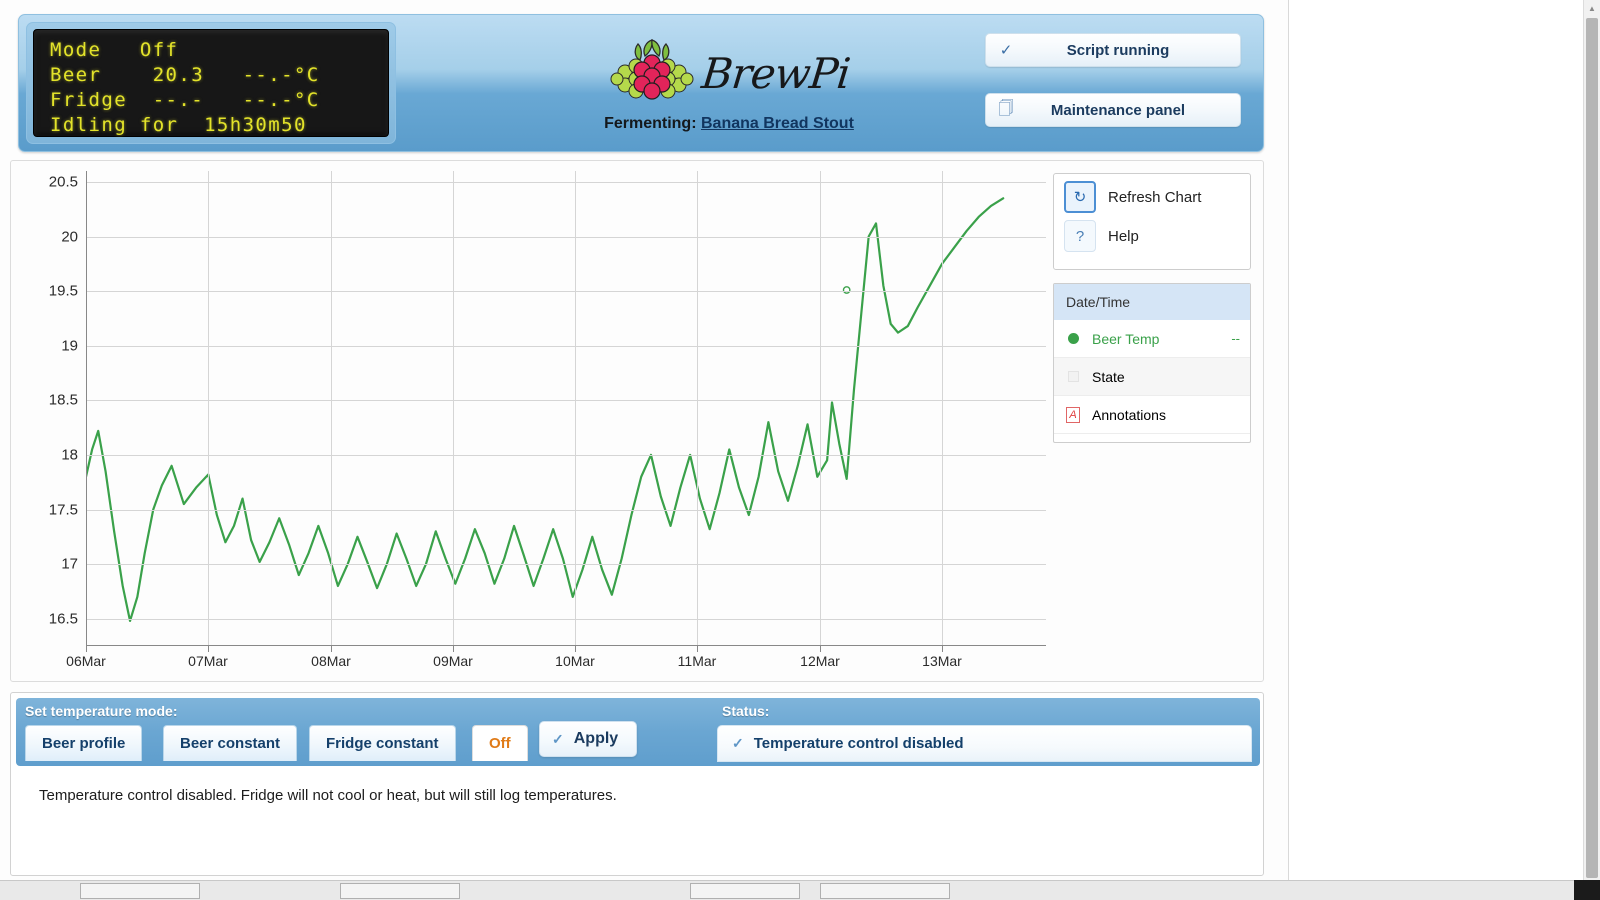  I want to click on tab-off: Off, so click(500, 743).